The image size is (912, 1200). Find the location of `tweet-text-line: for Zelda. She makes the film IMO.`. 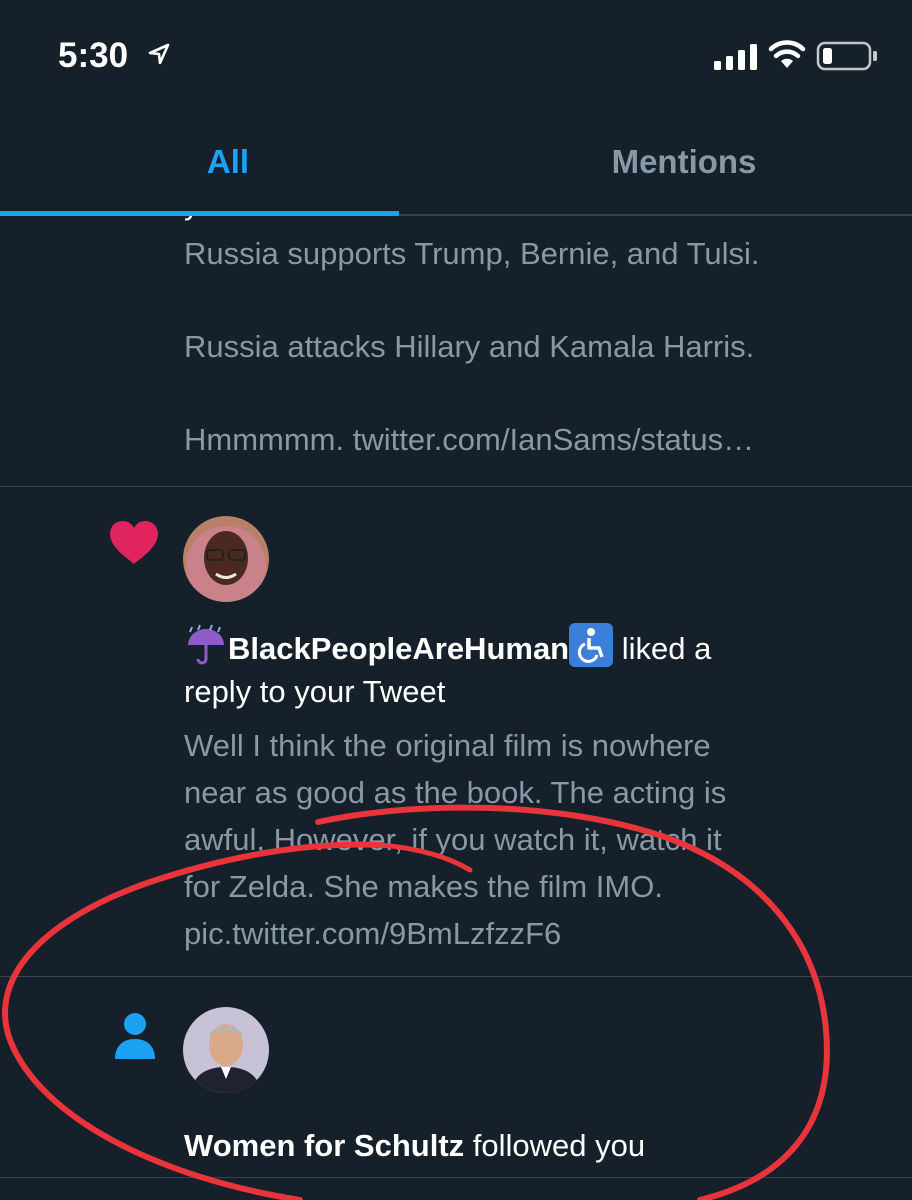

tweet-text-line: for Zelda. She makes the film IMO. is located at coordinates (423, 886).